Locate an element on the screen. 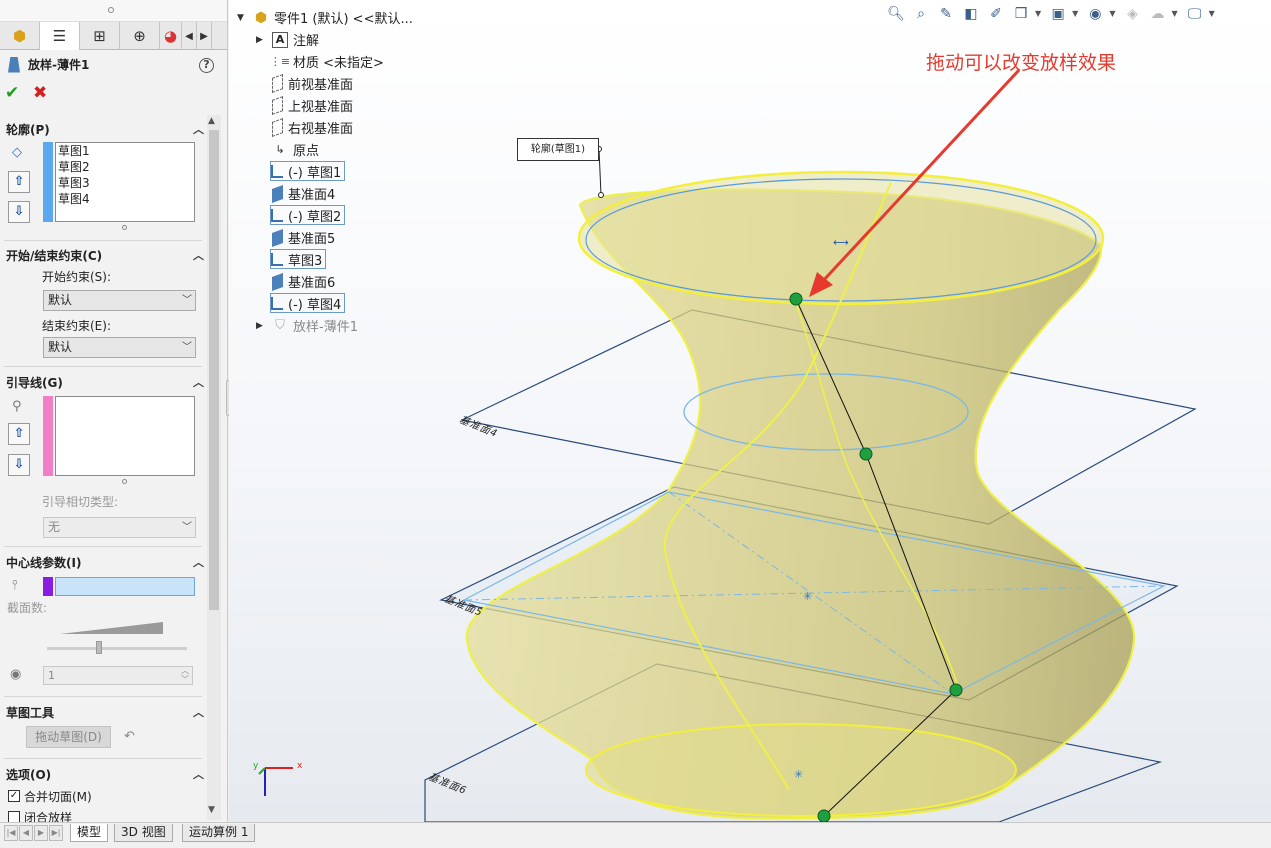  drag-sketch-button: 拖动草图(D) is located at coordinates (68, 737).